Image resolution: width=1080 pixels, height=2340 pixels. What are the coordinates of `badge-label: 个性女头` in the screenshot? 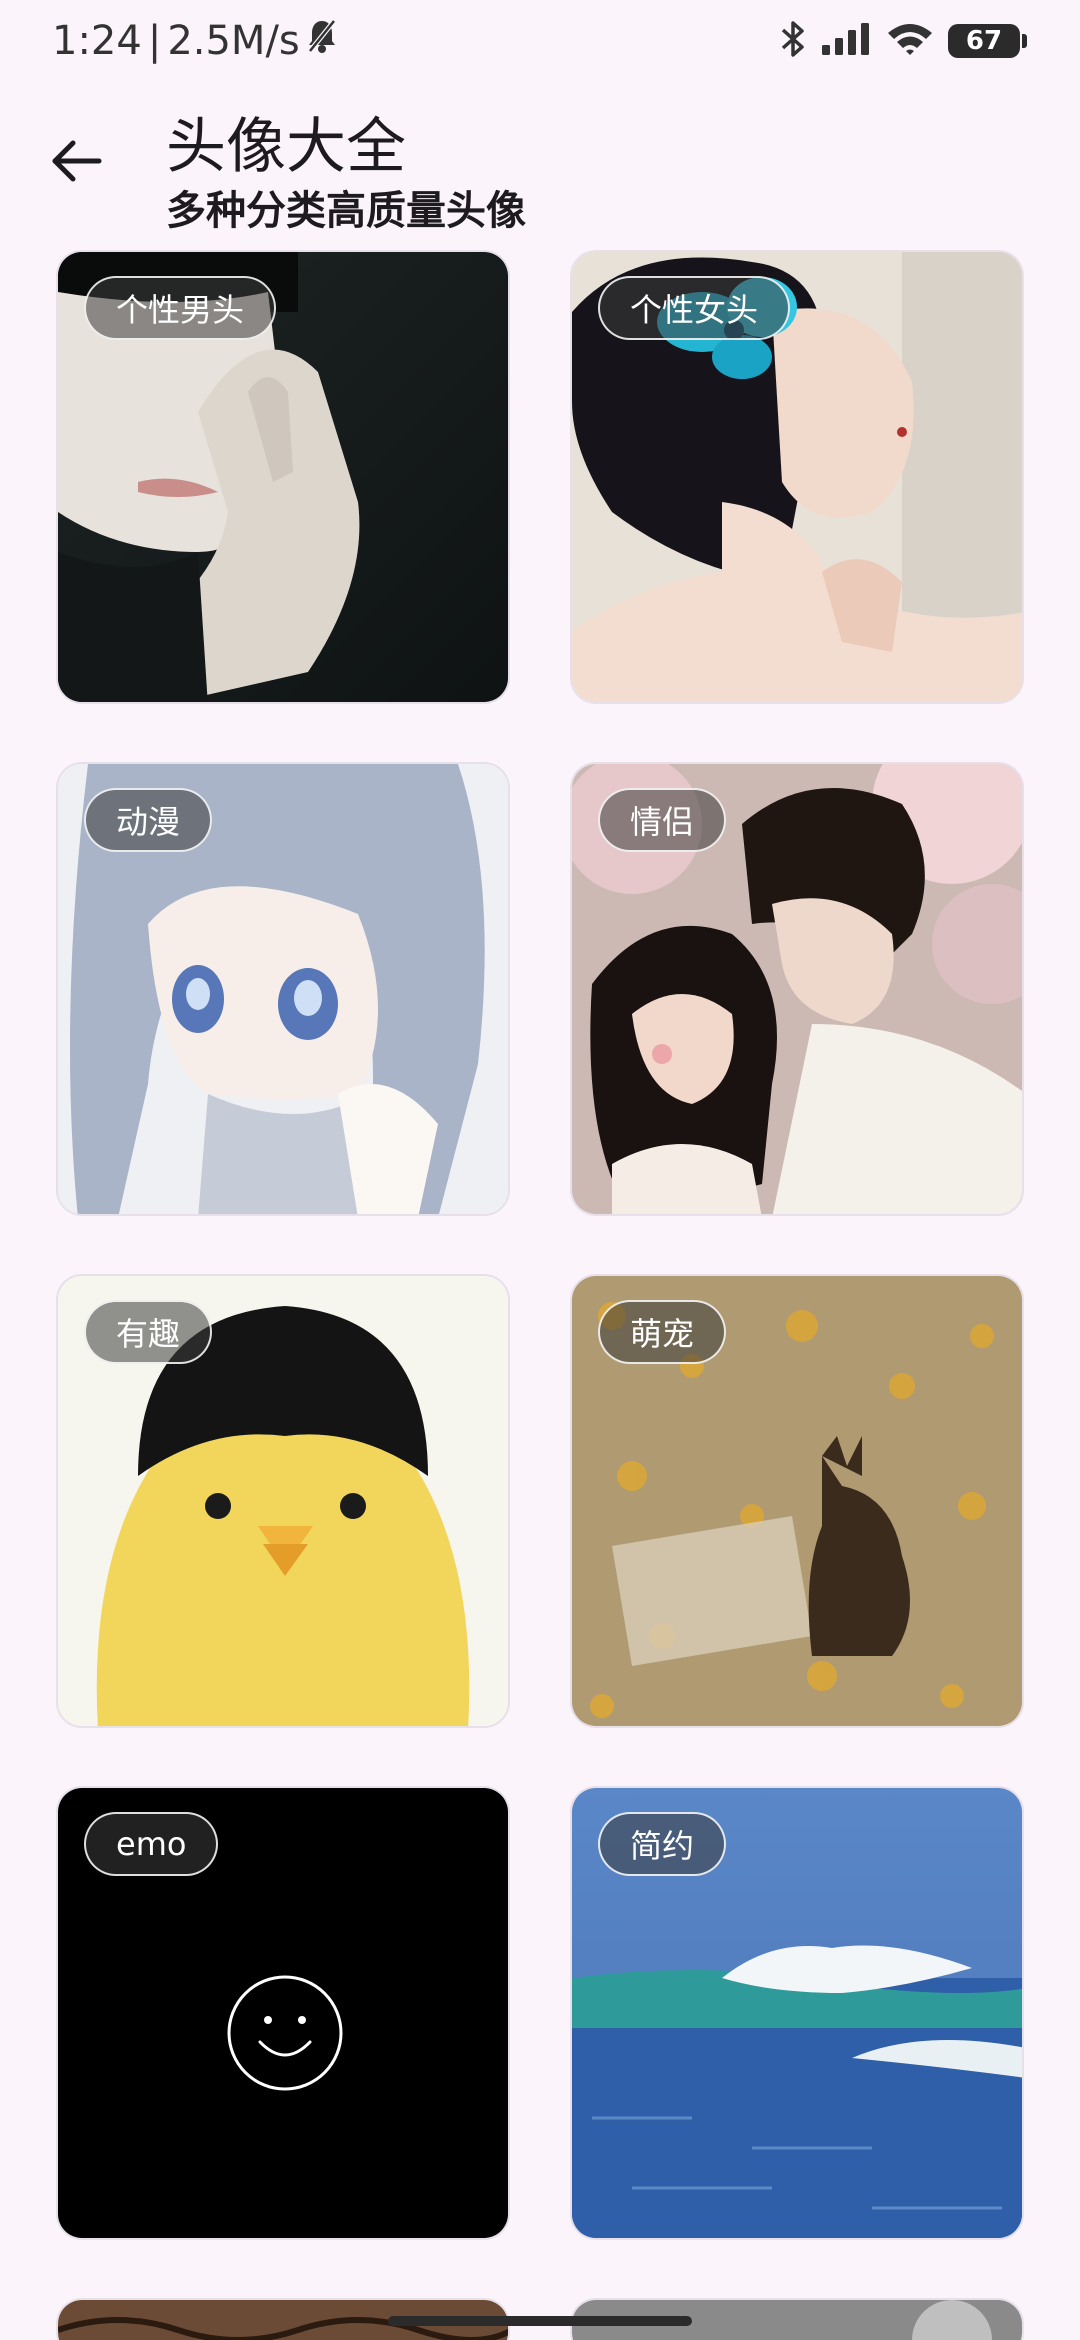 It's located at (694, 310).